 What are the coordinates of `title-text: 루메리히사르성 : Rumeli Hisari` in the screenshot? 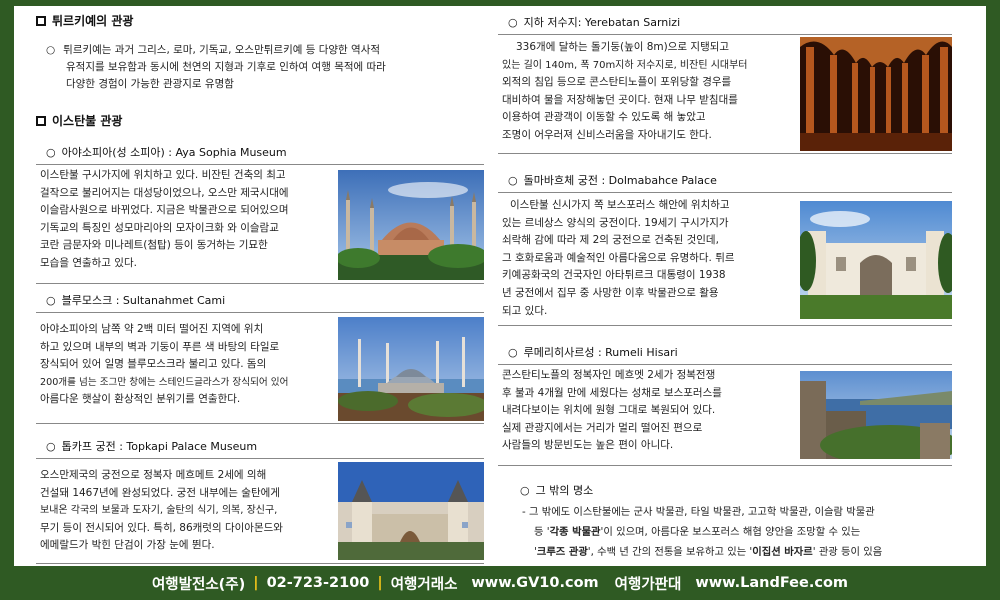 It's located at (600, 352).